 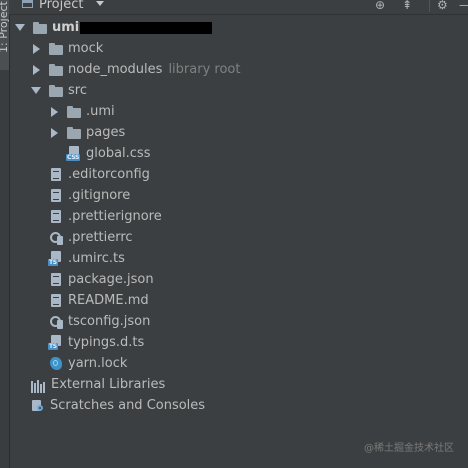 I want to click on toolbar-separator, so click(x=429, y=6).